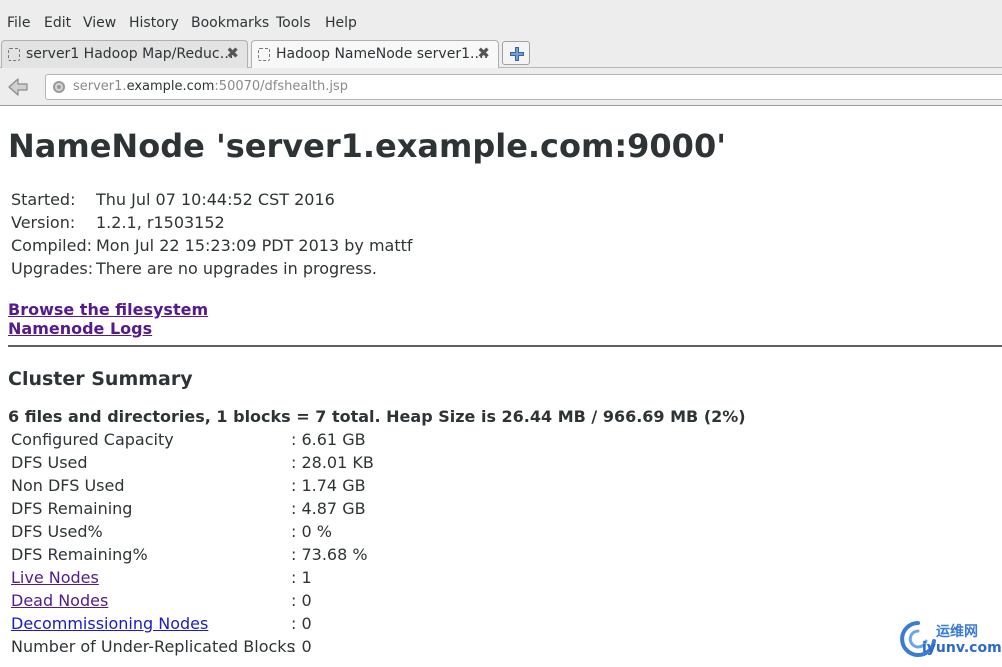 The width and height of the screenshot is (1002, 667). Describe the element at coordinates (329, 554) in the screenshot. I see `row-value: : 73.68 %` at that location.